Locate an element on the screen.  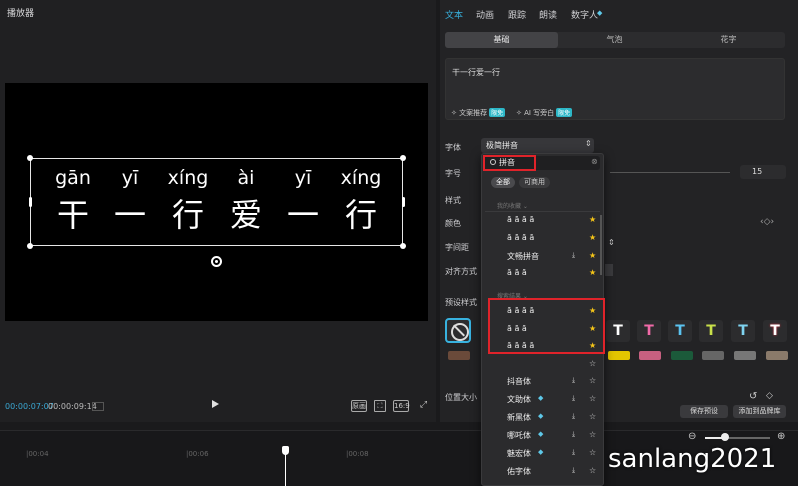
tab-digital-human: 数字人 is located at coordinates (584, 14).